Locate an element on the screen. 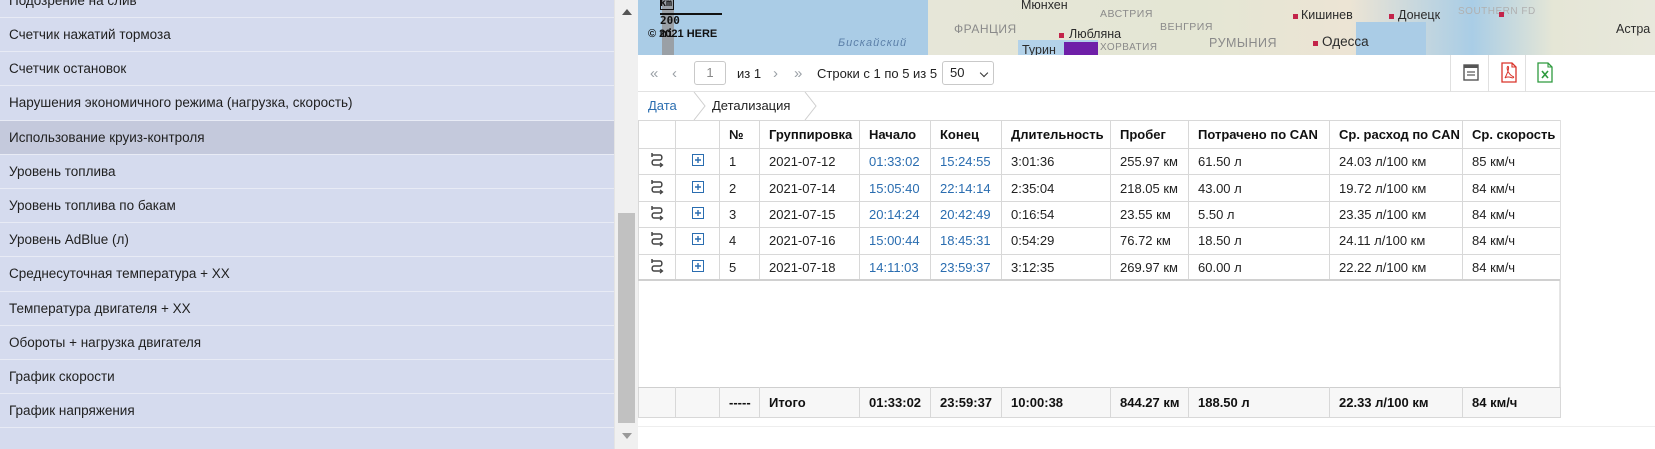  scroll-thumb is located at coordinates (626, 318).